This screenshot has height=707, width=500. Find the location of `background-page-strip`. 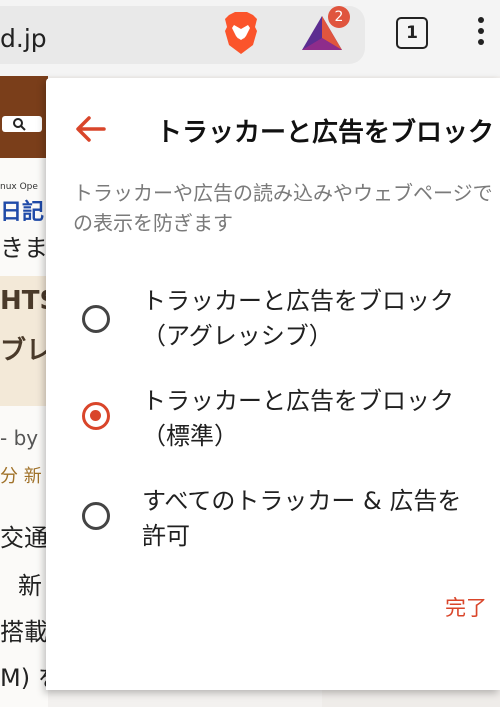

background-page-strip is located at coordinates (411, 698).